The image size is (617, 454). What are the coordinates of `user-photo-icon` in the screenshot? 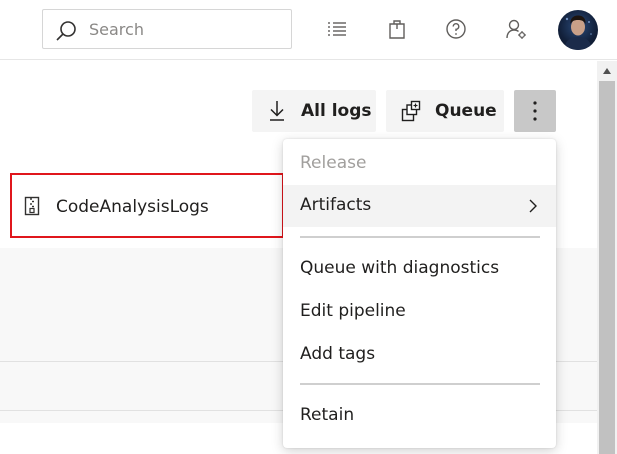 It's located at (578, 32).